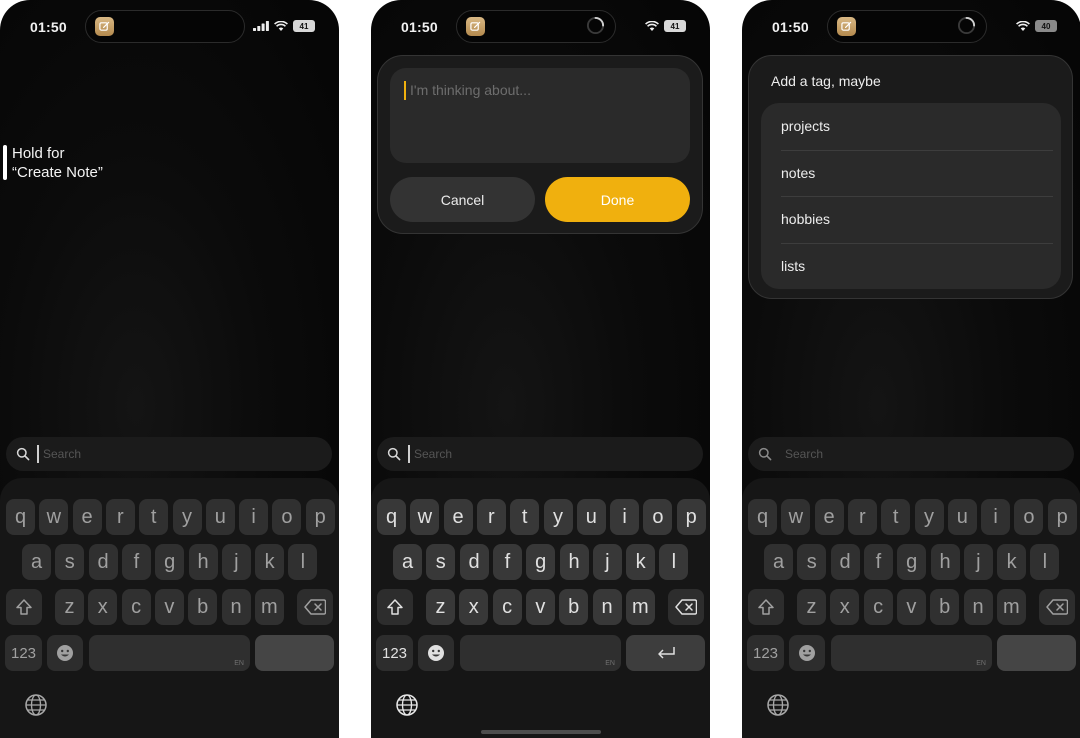 This screenshot has width=1080, height=738. Describe the element at coordinates (911, 126) in the screenshot. I see `tag-option-projects: projects` at that location.